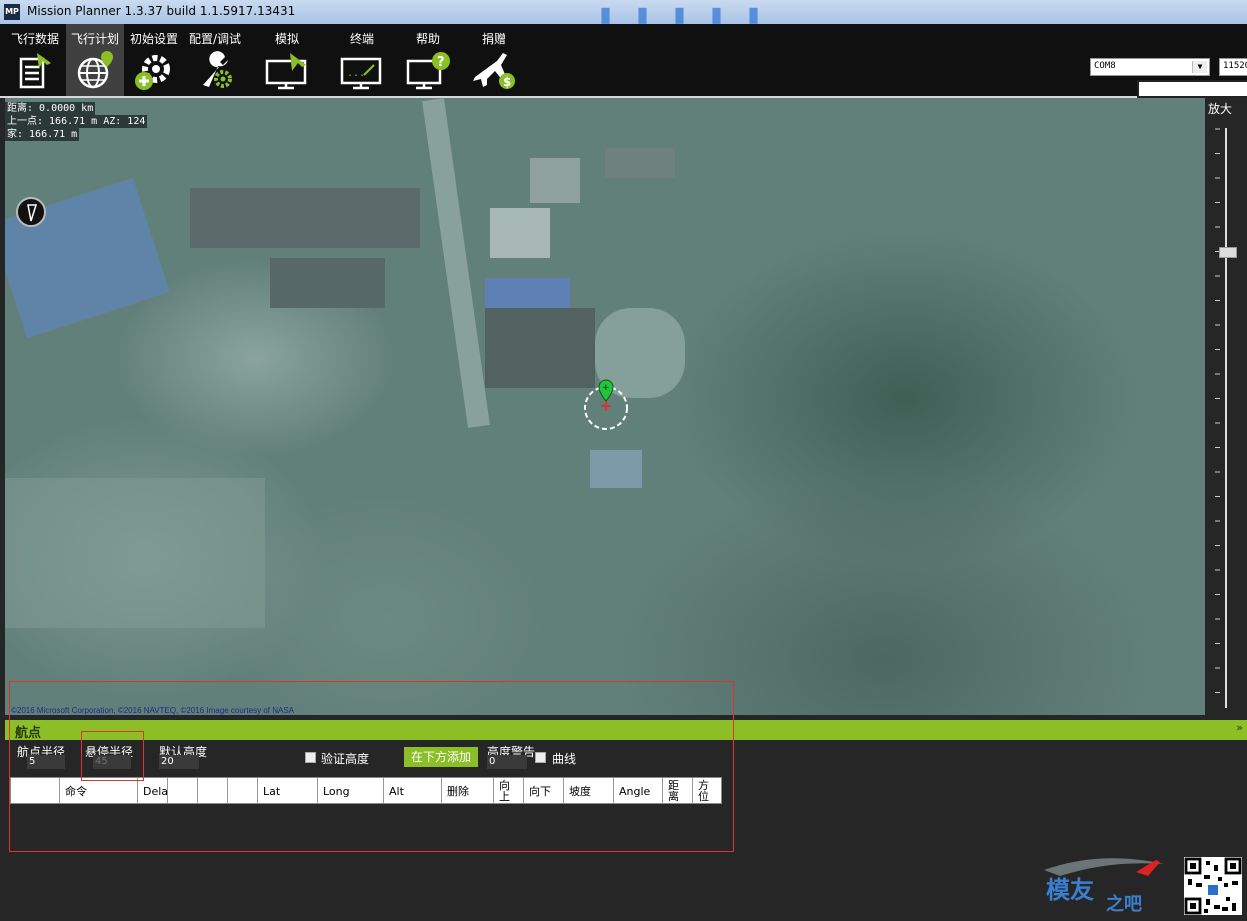  I want to click on table-header-select, so click(35, 790).